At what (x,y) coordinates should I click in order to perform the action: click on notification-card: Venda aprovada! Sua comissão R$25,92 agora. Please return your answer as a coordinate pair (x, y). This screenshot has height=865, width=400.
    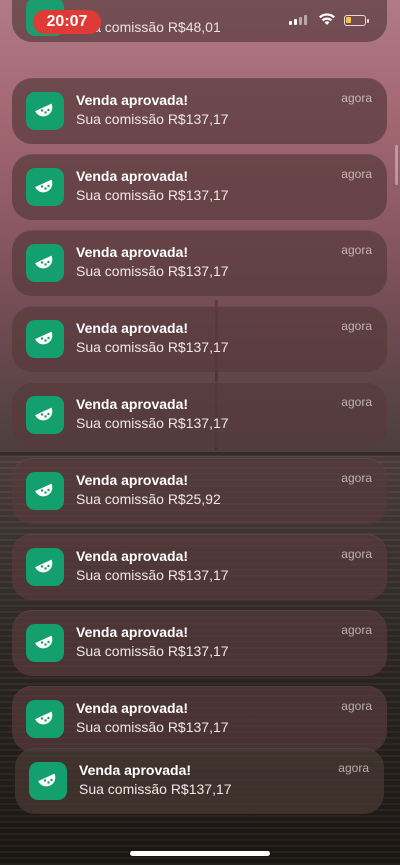
    Looking at the image, I should click on (199, 491).